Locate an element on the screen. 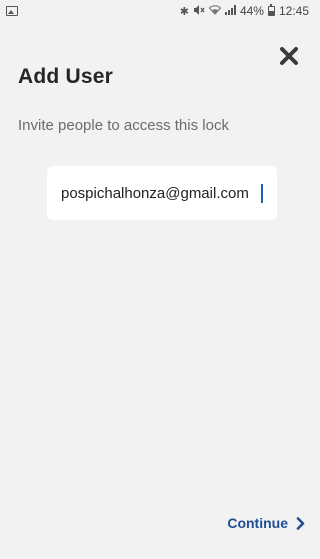  bluetooth-icon: ✱ is located at coordinates (184, 11).